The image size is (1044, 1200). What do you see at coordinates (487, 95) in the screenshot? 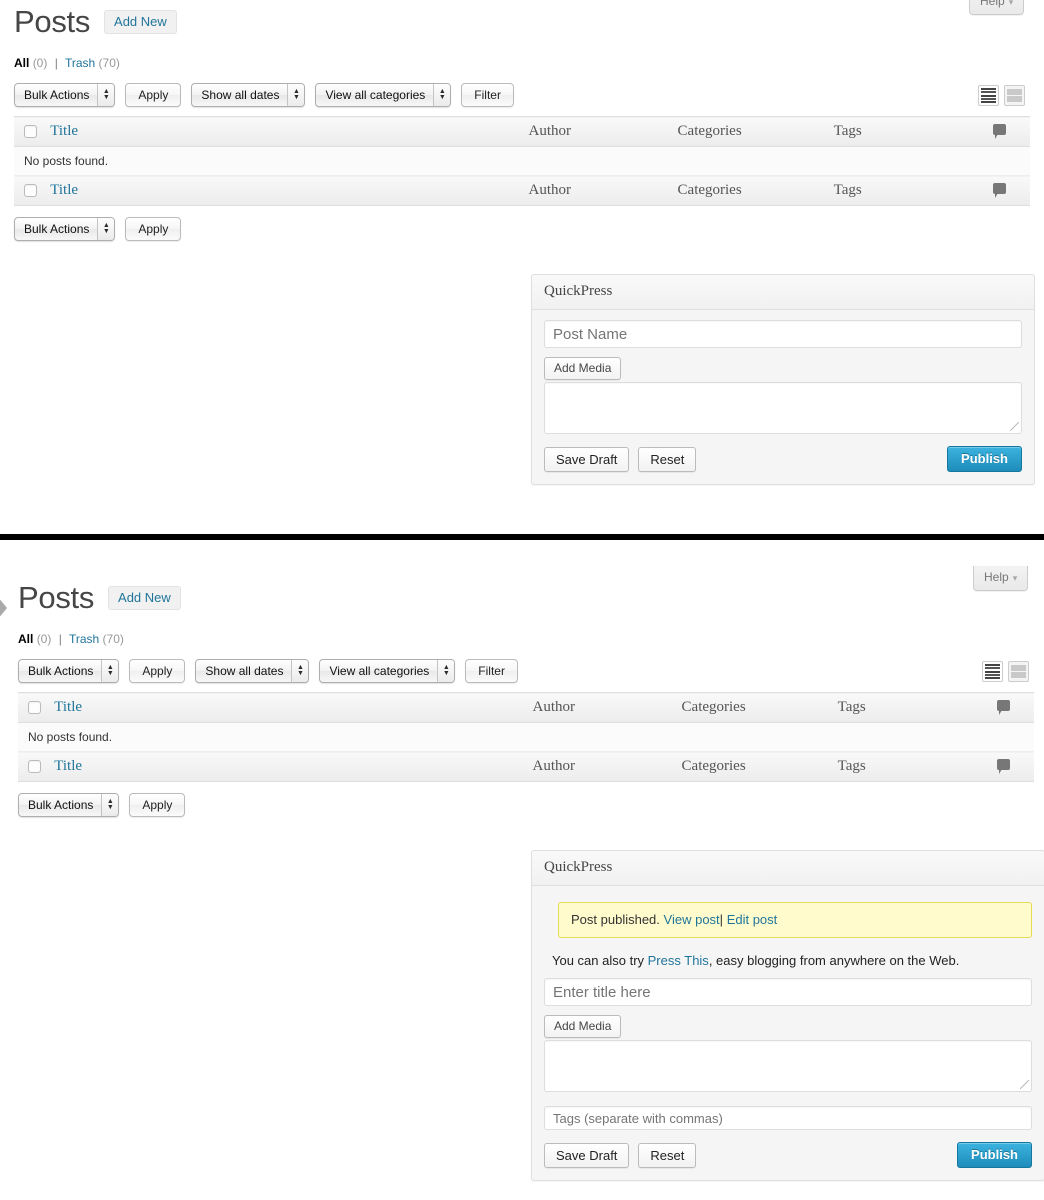
I see `filter-button: Filter` at bounding box center [487, 95].